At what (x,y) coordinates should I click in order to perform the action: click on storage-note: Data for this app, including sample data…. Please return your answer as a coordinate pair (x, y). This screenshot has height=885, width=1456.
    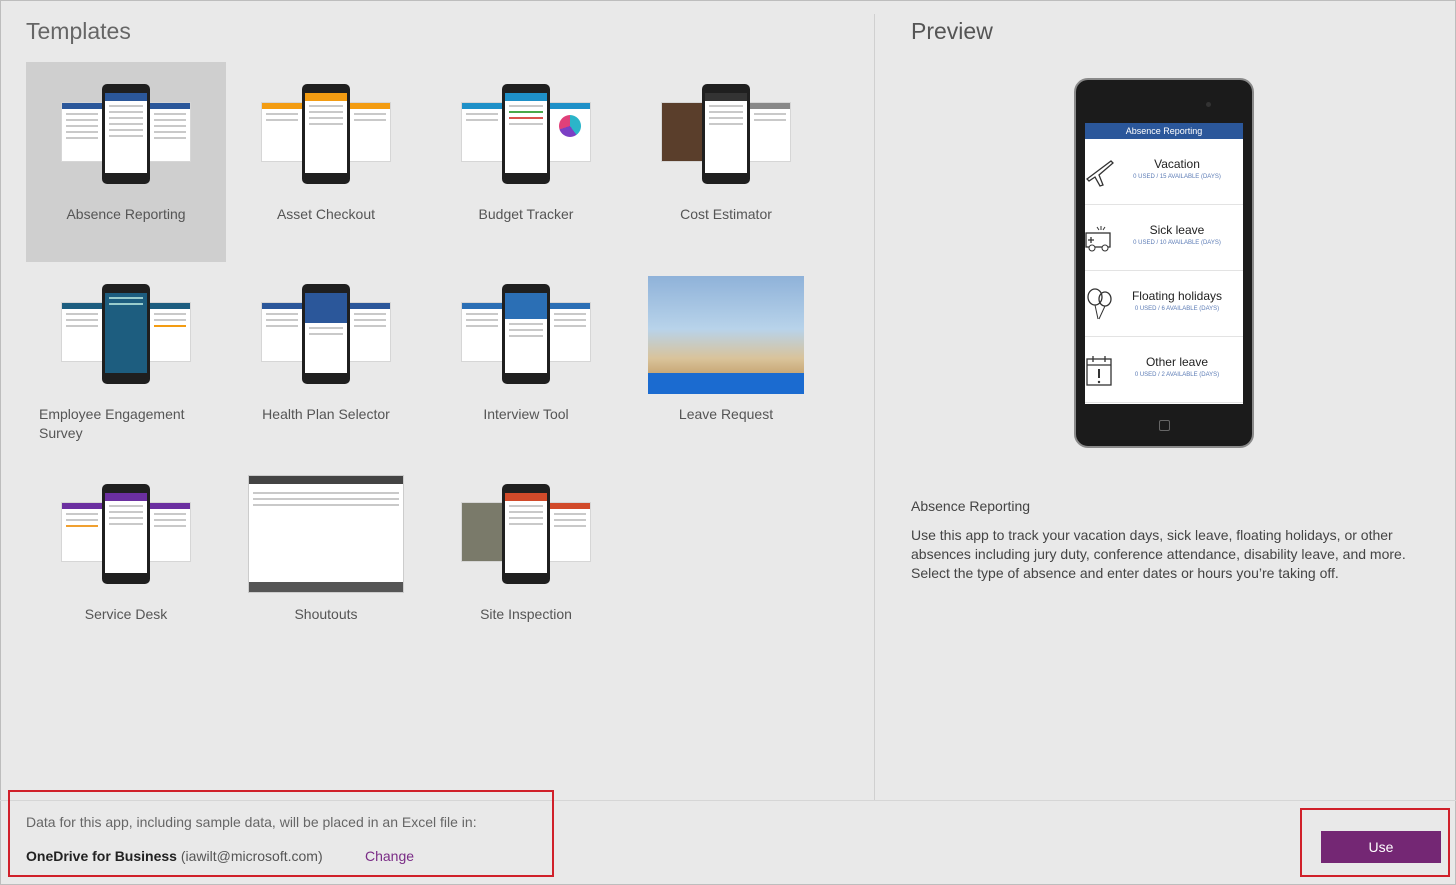
    Looking at the image, I should click on (251, 822).